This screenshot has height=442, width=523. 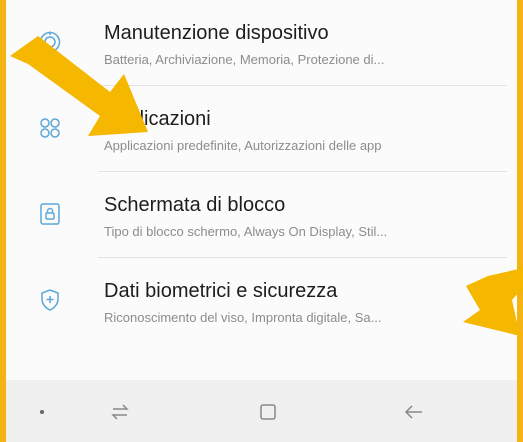 What do you see at coordinates (195, 205) in the screenshot?
I see `settings-item-title: Schermata di blocco` at bounding box center [195, 205].